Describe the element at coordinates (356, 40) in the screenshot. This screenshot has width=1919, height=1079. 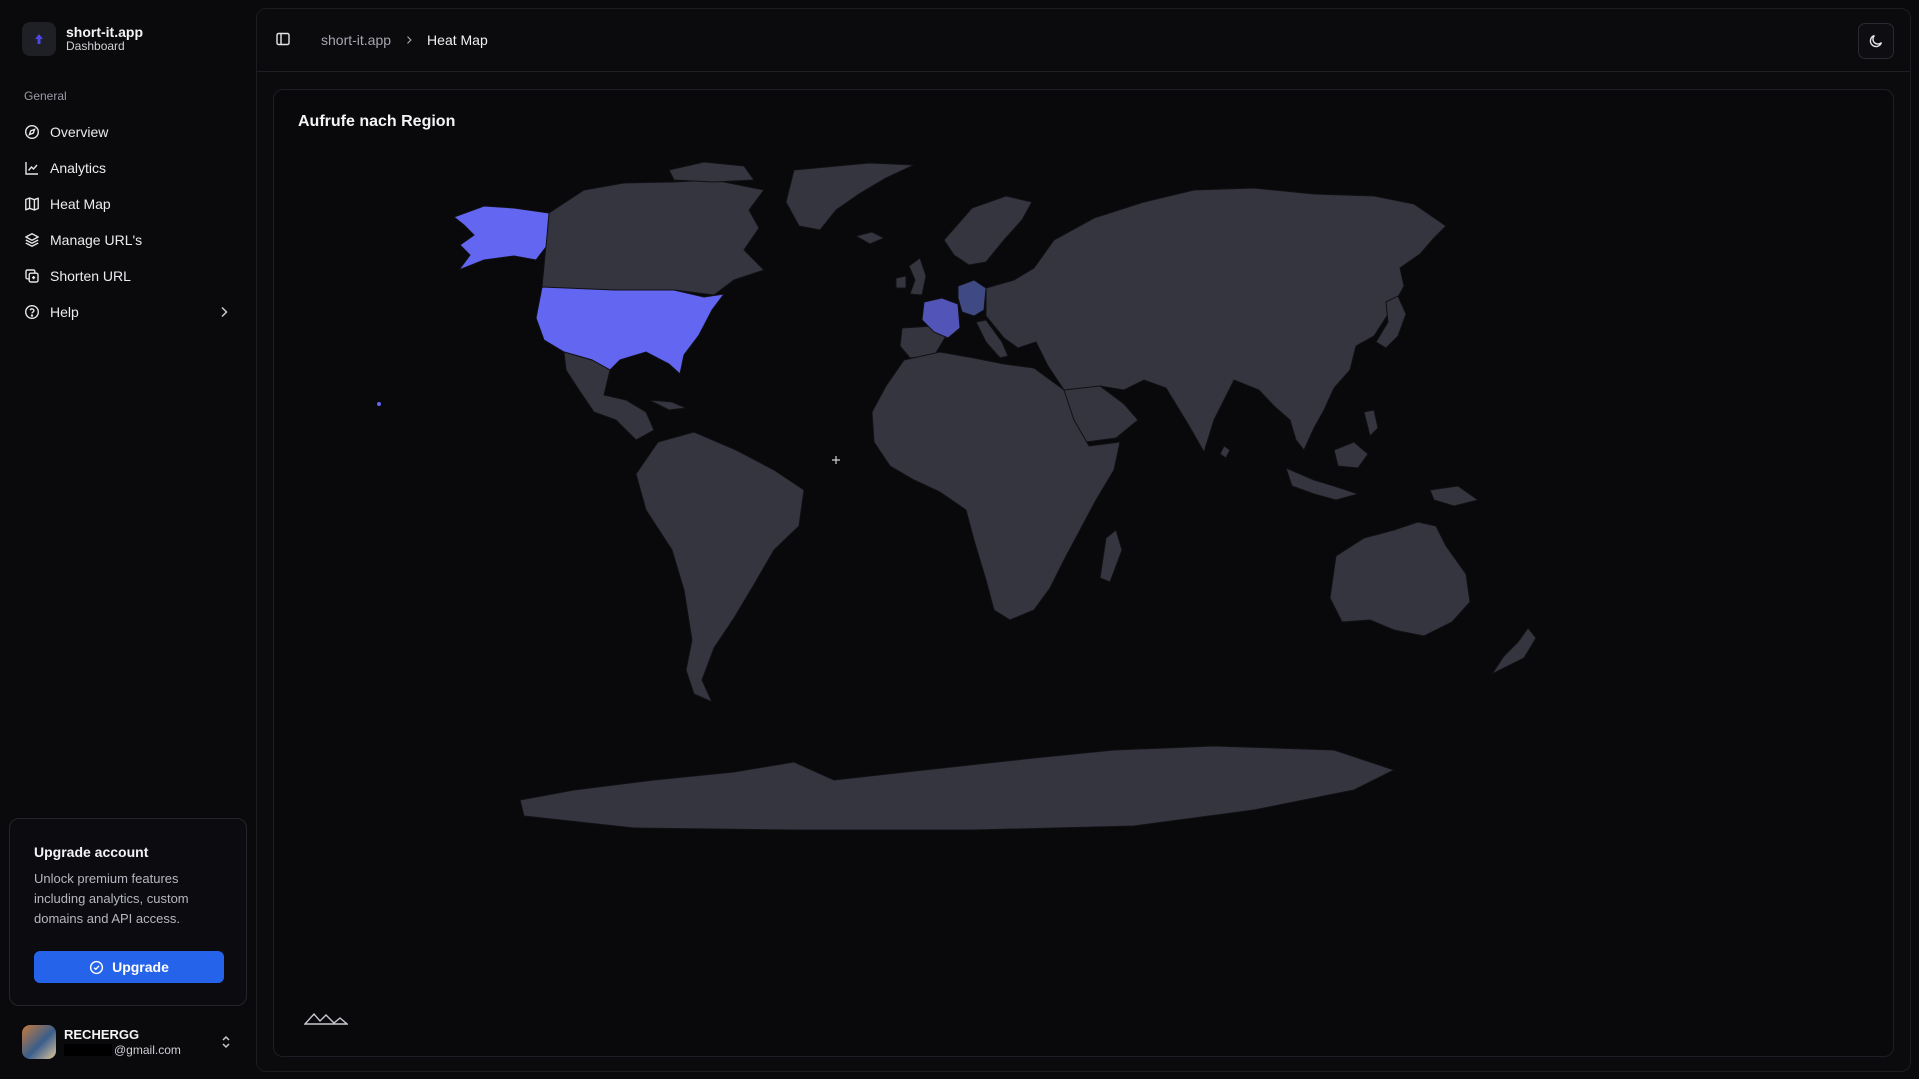
I see `breadcrumb-root: short-it.app` at that location.